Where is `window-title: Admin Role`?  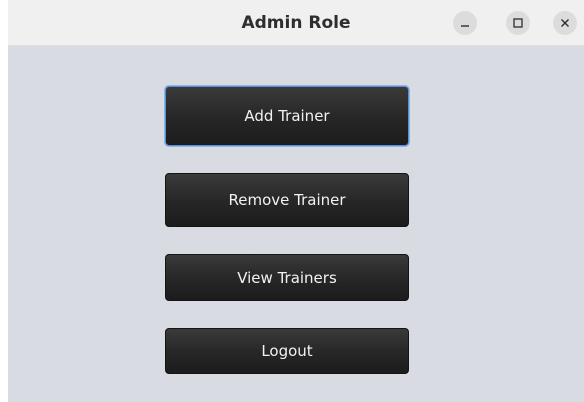 window-title: Admin Role is located at coordinates (296, 23).